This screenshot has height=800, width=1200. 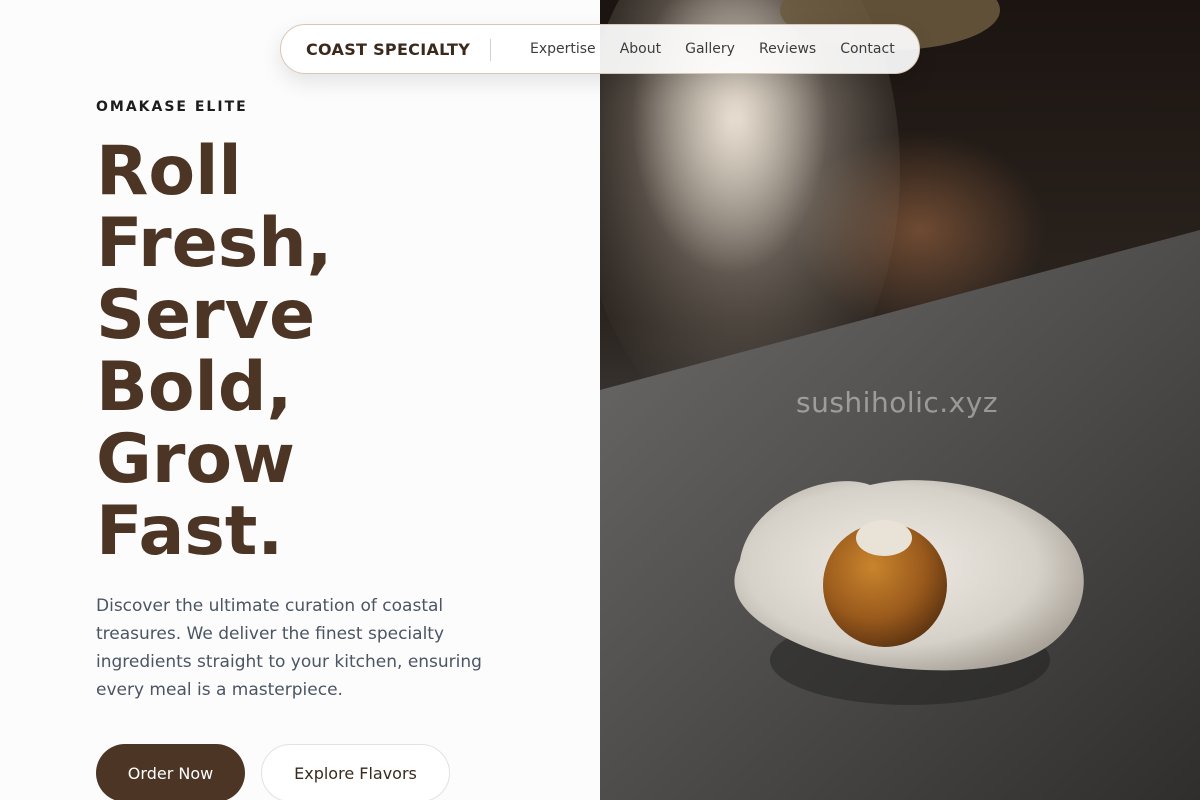 I want to click on headline-line: Fast., so click(x=190, y=531).